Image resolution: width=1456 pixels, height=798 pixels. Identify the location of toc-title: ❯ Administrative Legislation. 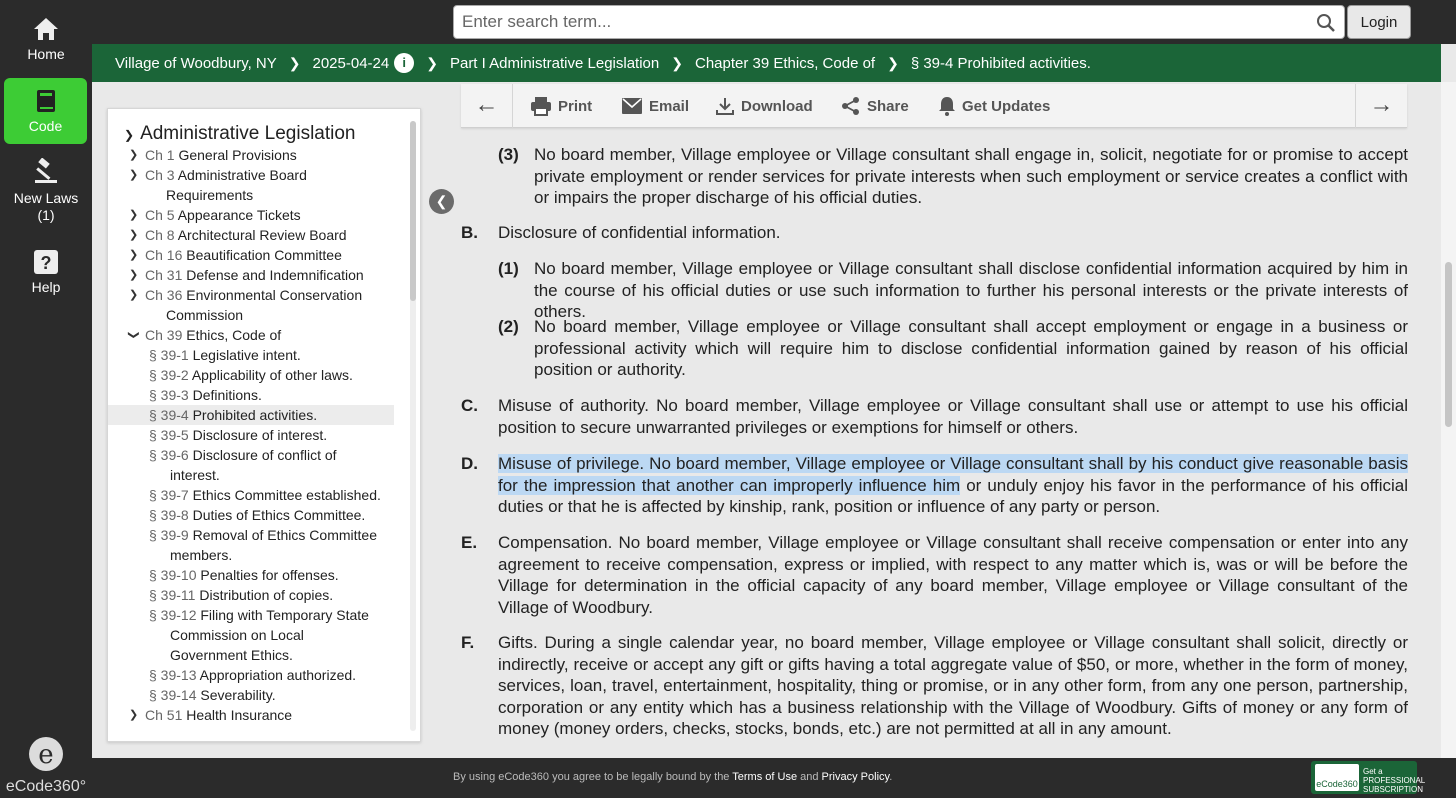
(240, 134).